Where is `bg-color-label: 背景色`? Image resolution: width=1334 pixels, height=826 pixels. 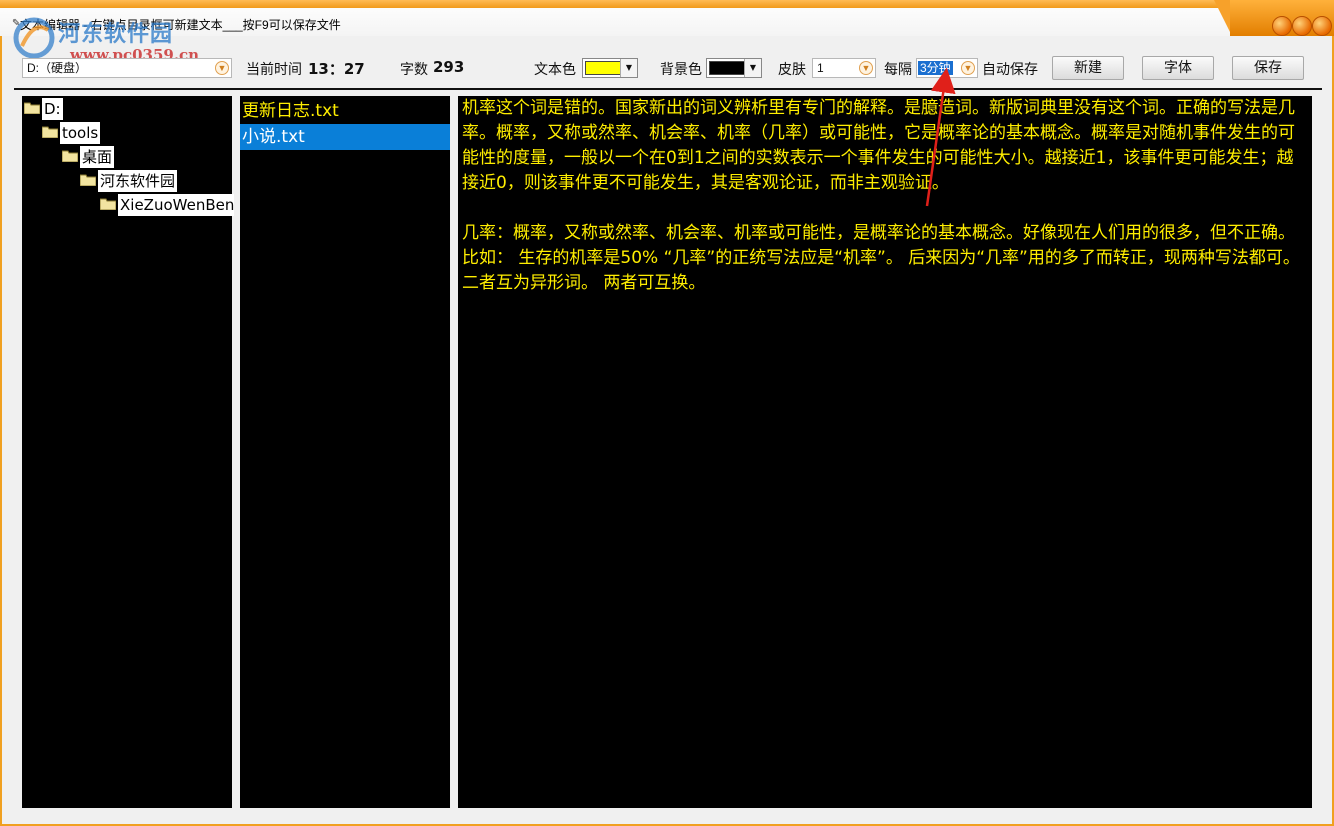
bg-color-label: 背景色 is located at coordinates (681, 70).